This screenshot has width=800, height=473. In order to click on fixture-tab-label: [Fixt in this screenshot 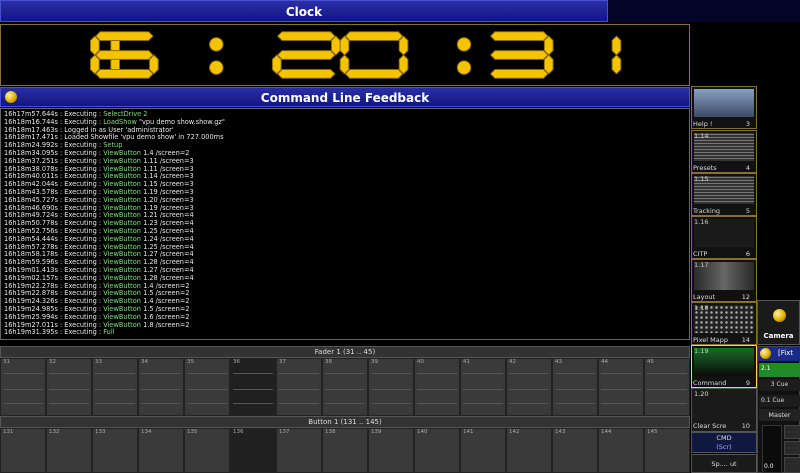, I will do `click(786, 353)`.